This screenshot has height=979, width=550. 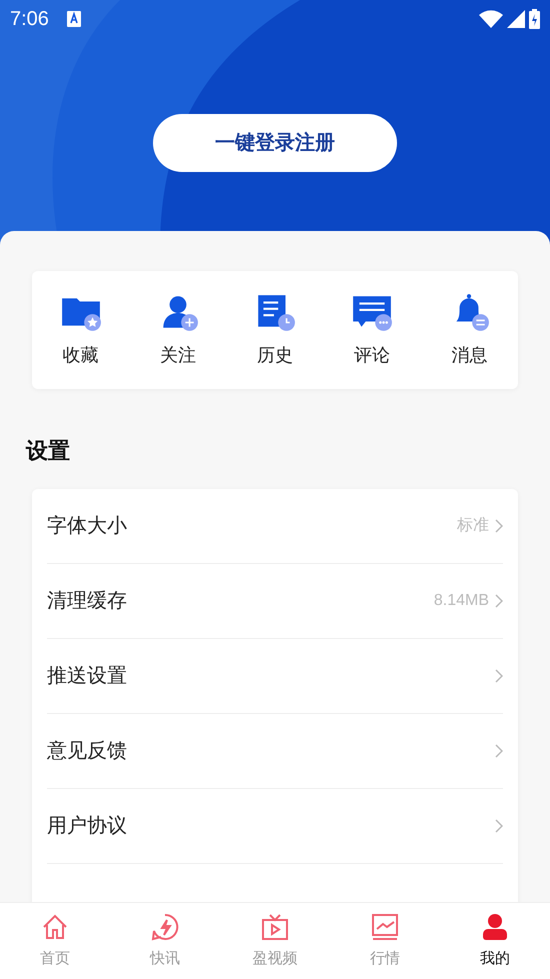 I want to click on status-time: 7:06, so click(x=29, y=19).